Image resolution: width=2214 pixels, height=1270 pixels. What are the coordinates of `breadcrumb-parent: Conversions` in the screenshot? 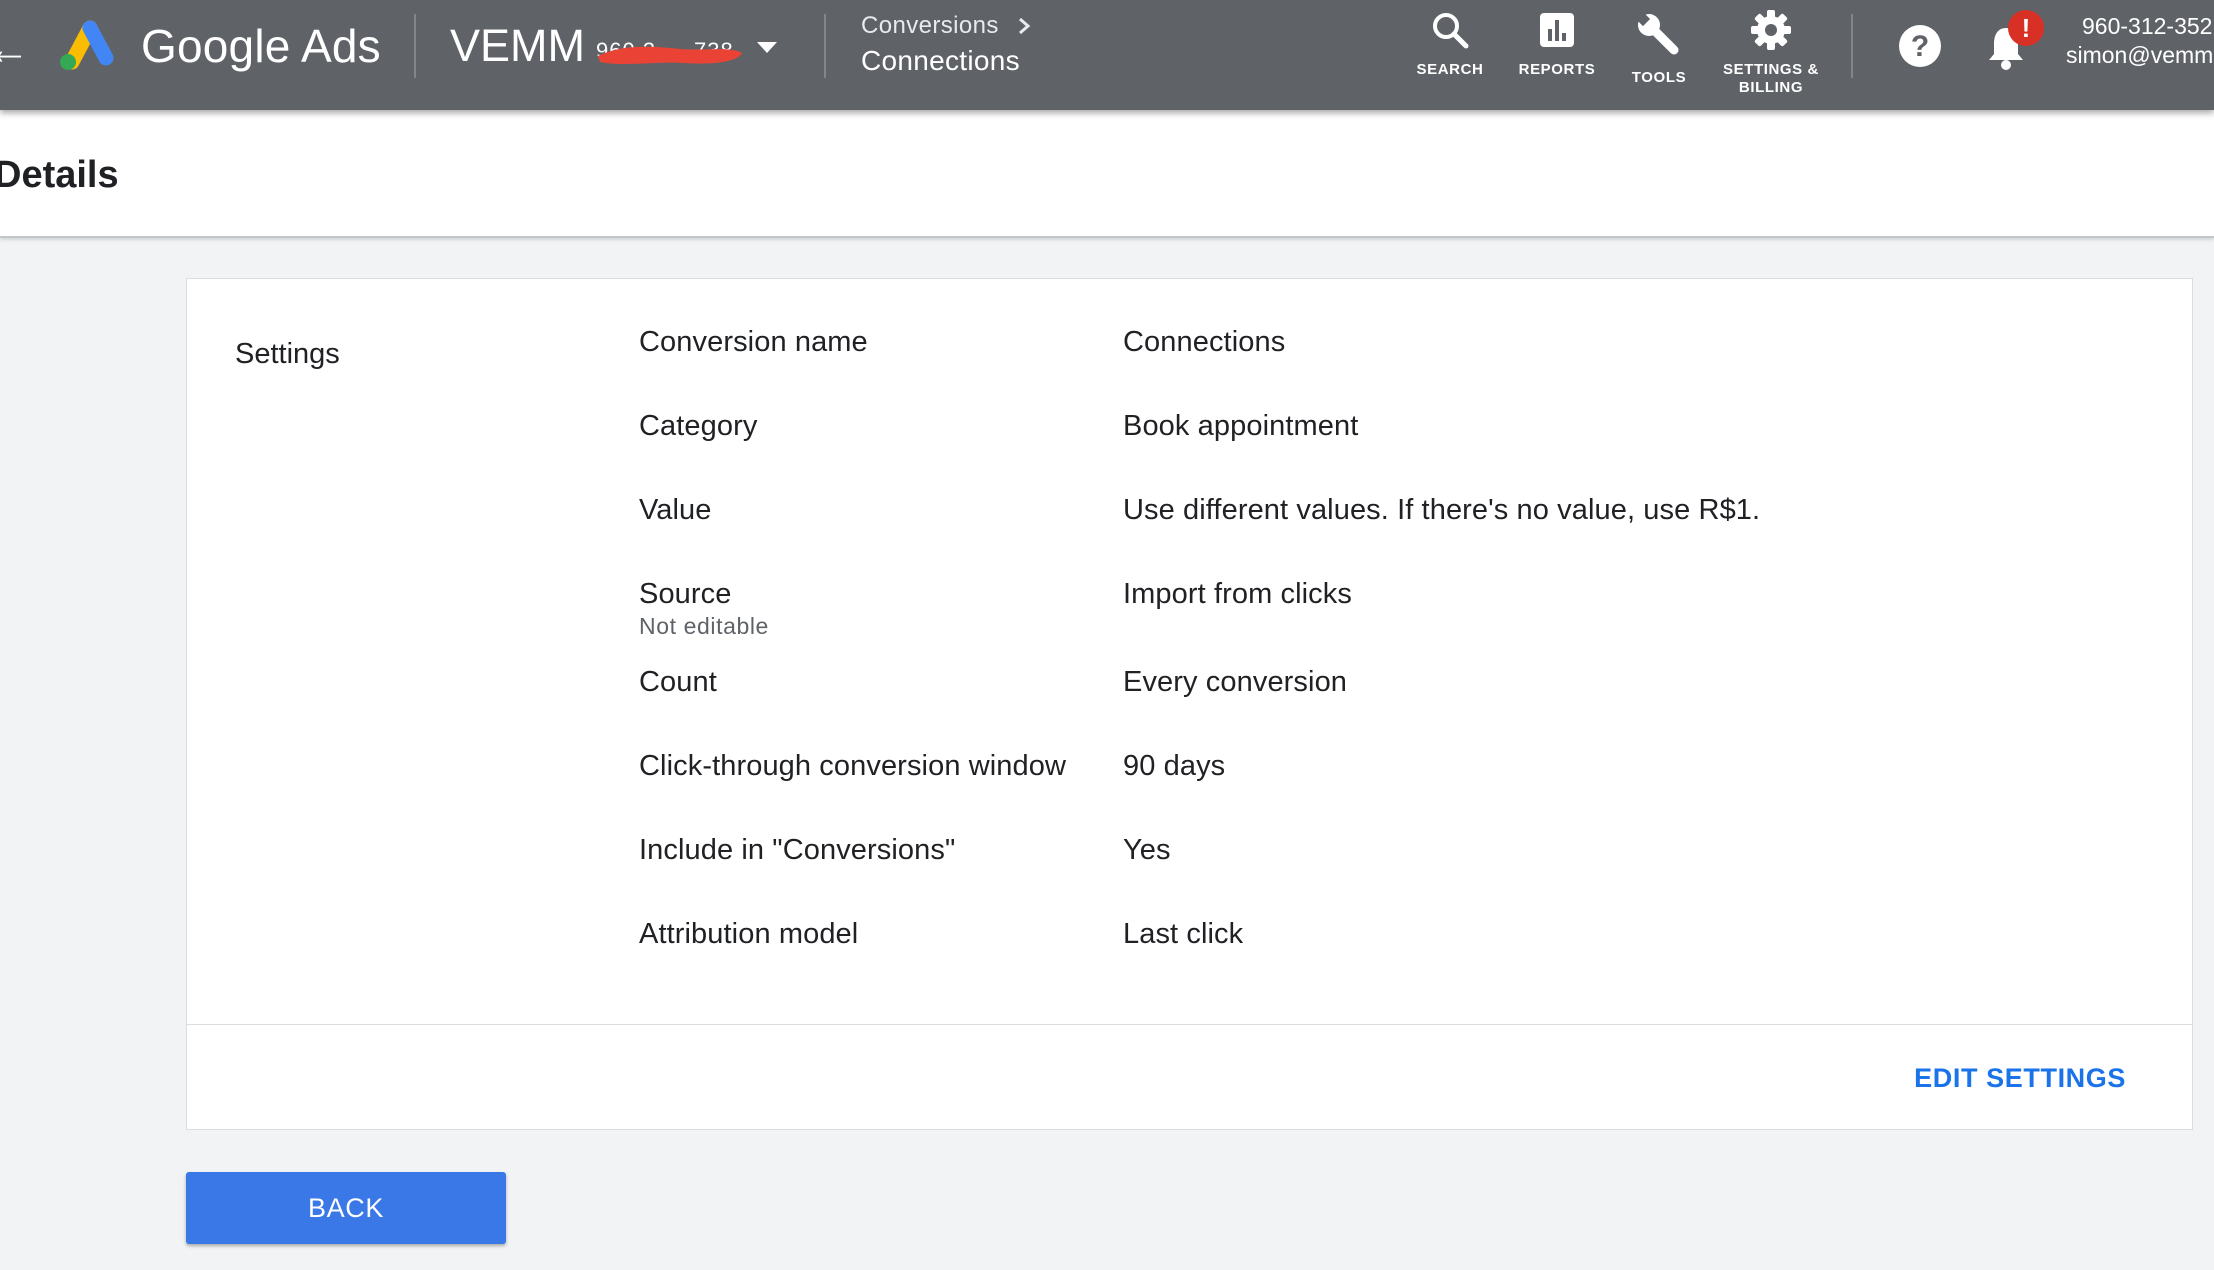 It's located at (930, 26).